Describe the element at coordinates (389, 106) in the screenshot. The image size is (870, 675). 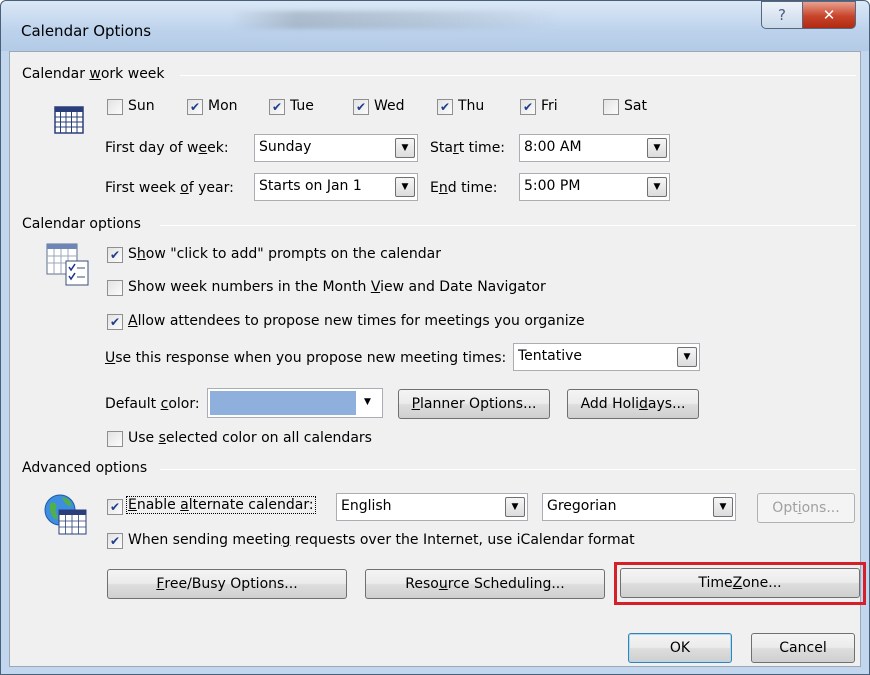
I see `label-wed: Wed` at that location.